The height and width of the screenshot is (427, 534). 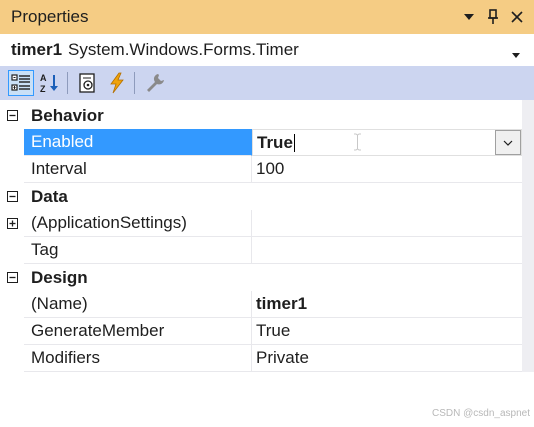 What do you see at coordinates (261, 115) in the screenshot?
I see `category-behavior: Behavior` at bounding box center [261, 115].